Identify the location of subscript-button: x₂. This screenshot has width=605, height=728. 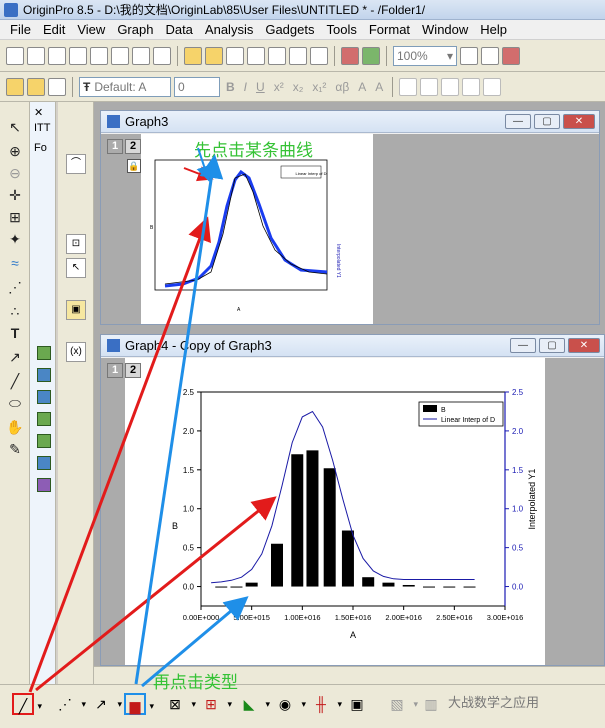
(298, 87).